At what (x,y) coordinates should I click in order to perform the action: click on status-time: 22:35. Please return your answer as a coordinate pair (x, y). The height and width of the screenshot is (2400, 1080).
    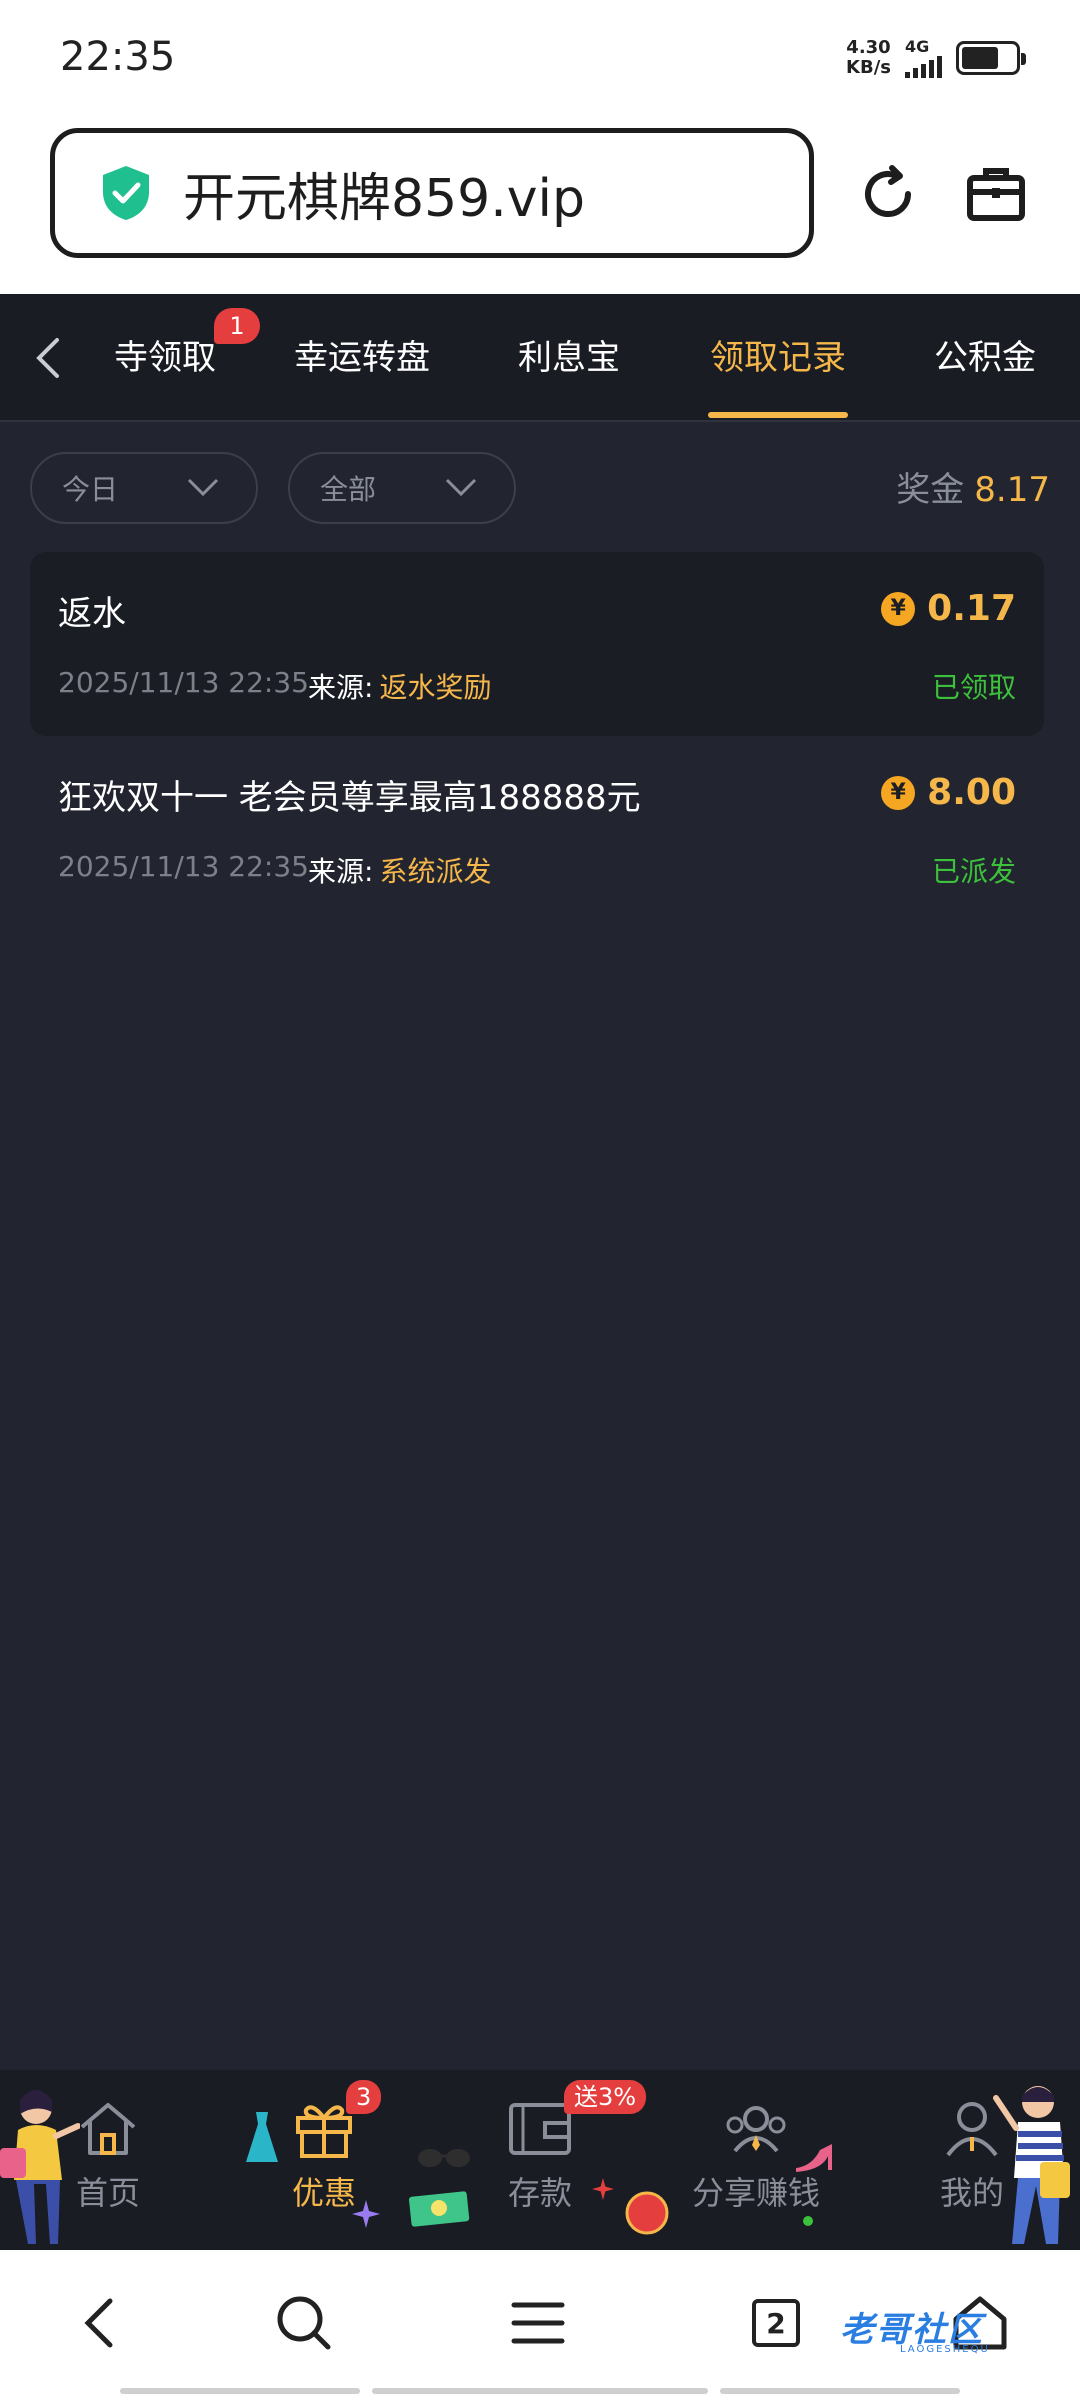
    Looking at the image, I should click on (118, 57).